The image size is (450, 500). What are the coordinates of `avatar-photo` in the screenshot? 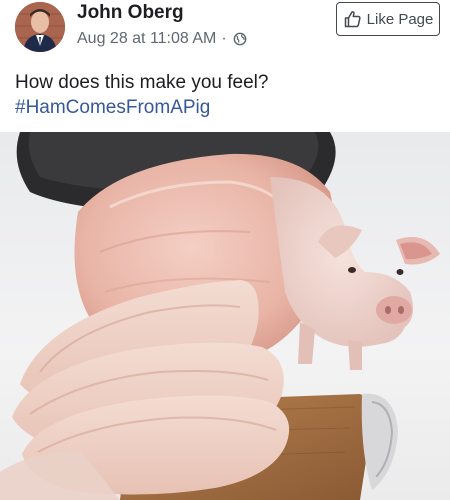 It's located at (40, 27).